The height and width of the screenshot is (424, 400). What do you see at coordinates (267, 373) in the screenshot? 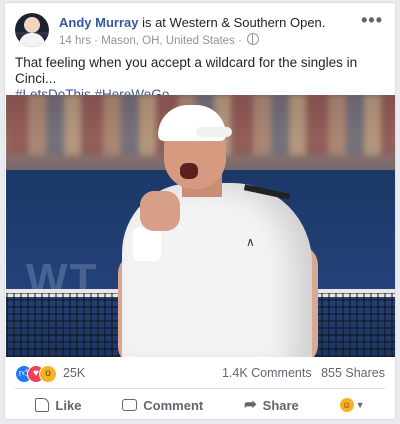
I see `comments-count: 1.4K Comments` at bounding box center [267, 373].